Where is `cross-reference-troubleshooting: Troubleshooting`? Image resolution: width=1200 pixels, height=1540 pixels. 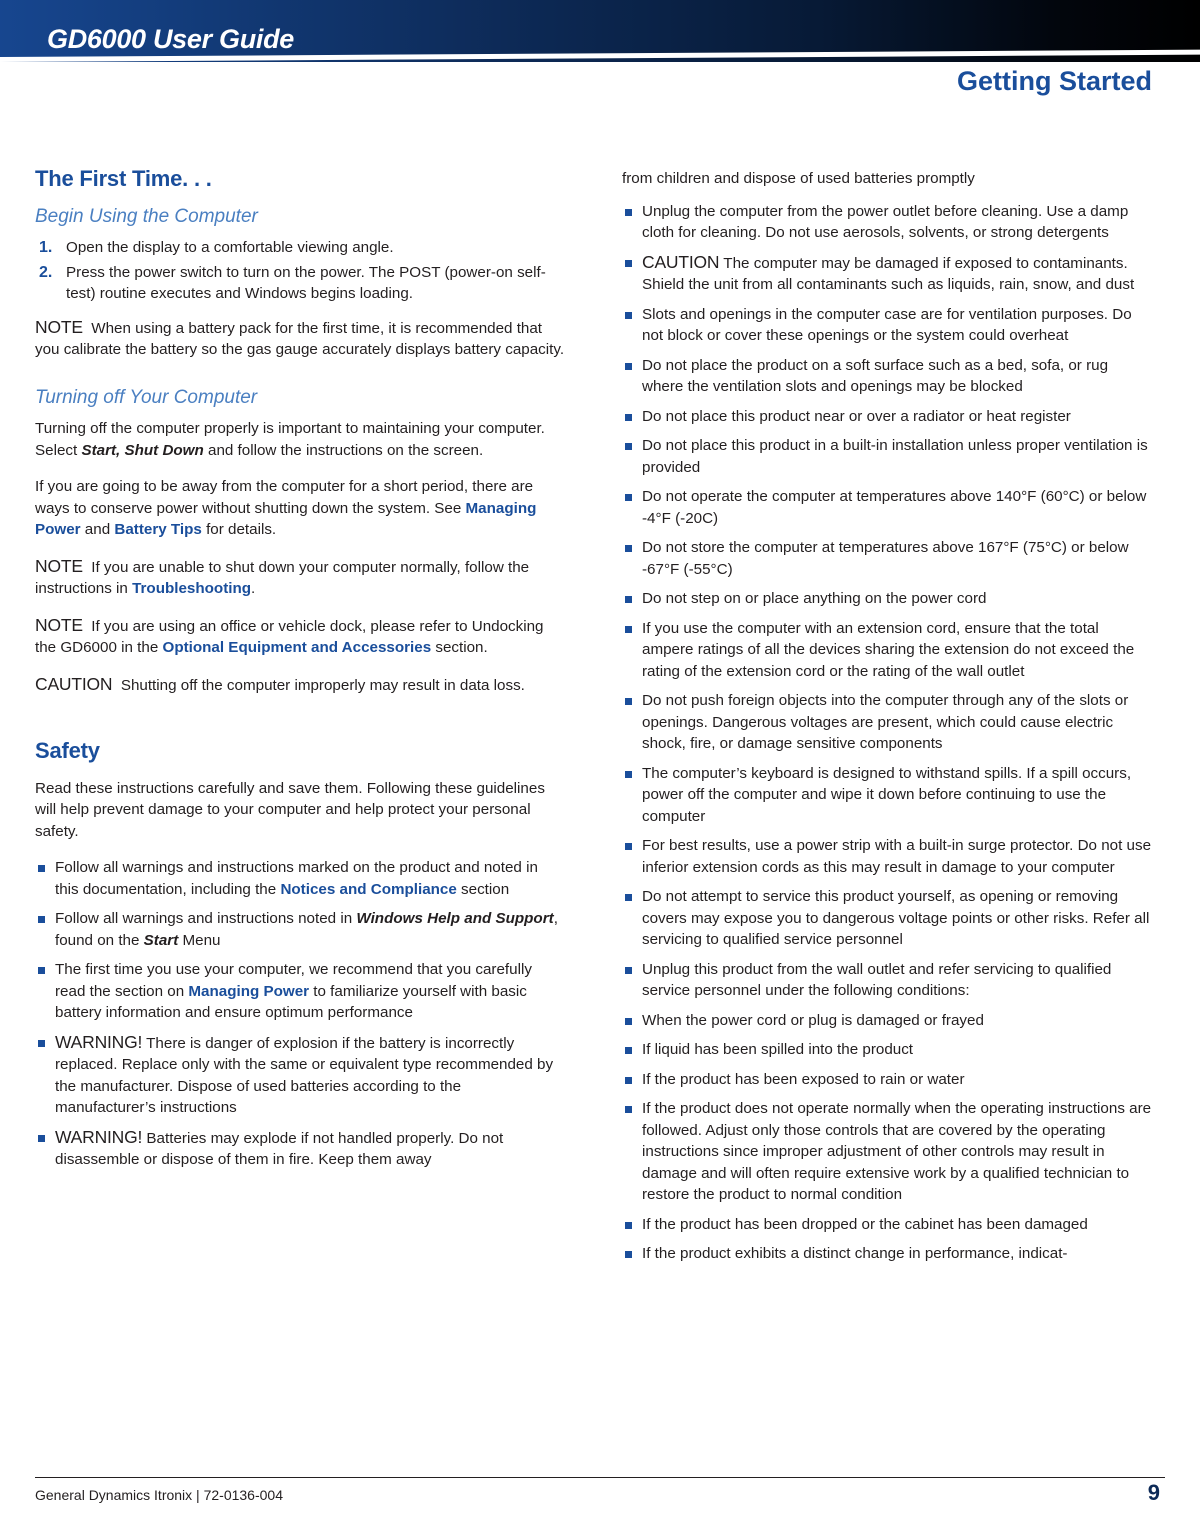
cross-reference-troubleshooting: Troubleshooting is located at coordinates (191, 588).